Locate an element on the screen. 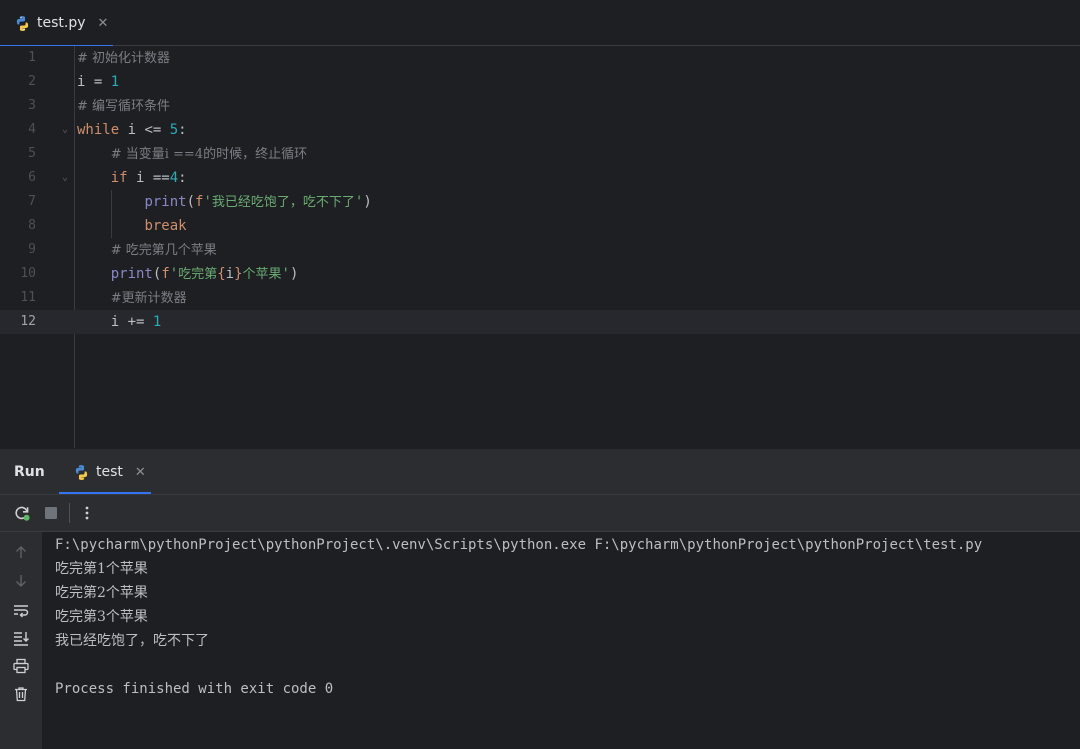 The image size is (1080, 749). next-occurrence-button is located at coordinates (21, 581).